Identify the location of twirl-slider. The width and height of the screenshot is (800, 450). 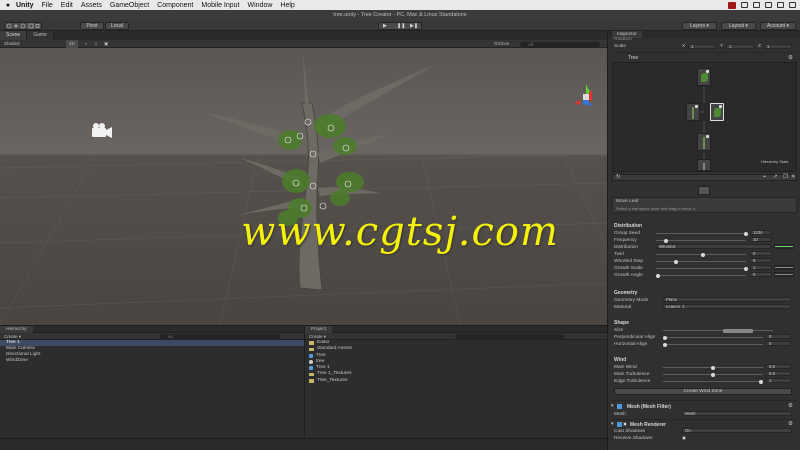
(701, 254).